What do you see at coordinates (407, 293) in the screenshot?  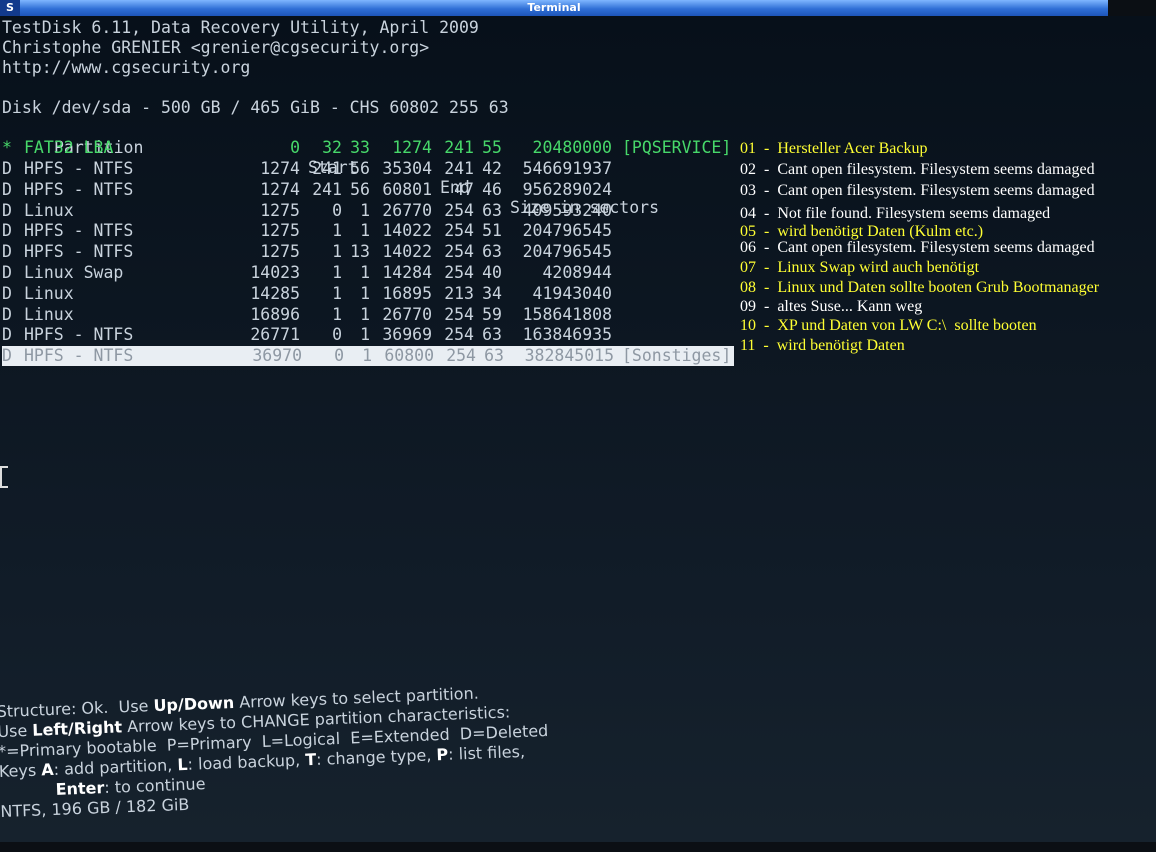 I see `cell-e-c: 16895` at bounding box center [407, 293].